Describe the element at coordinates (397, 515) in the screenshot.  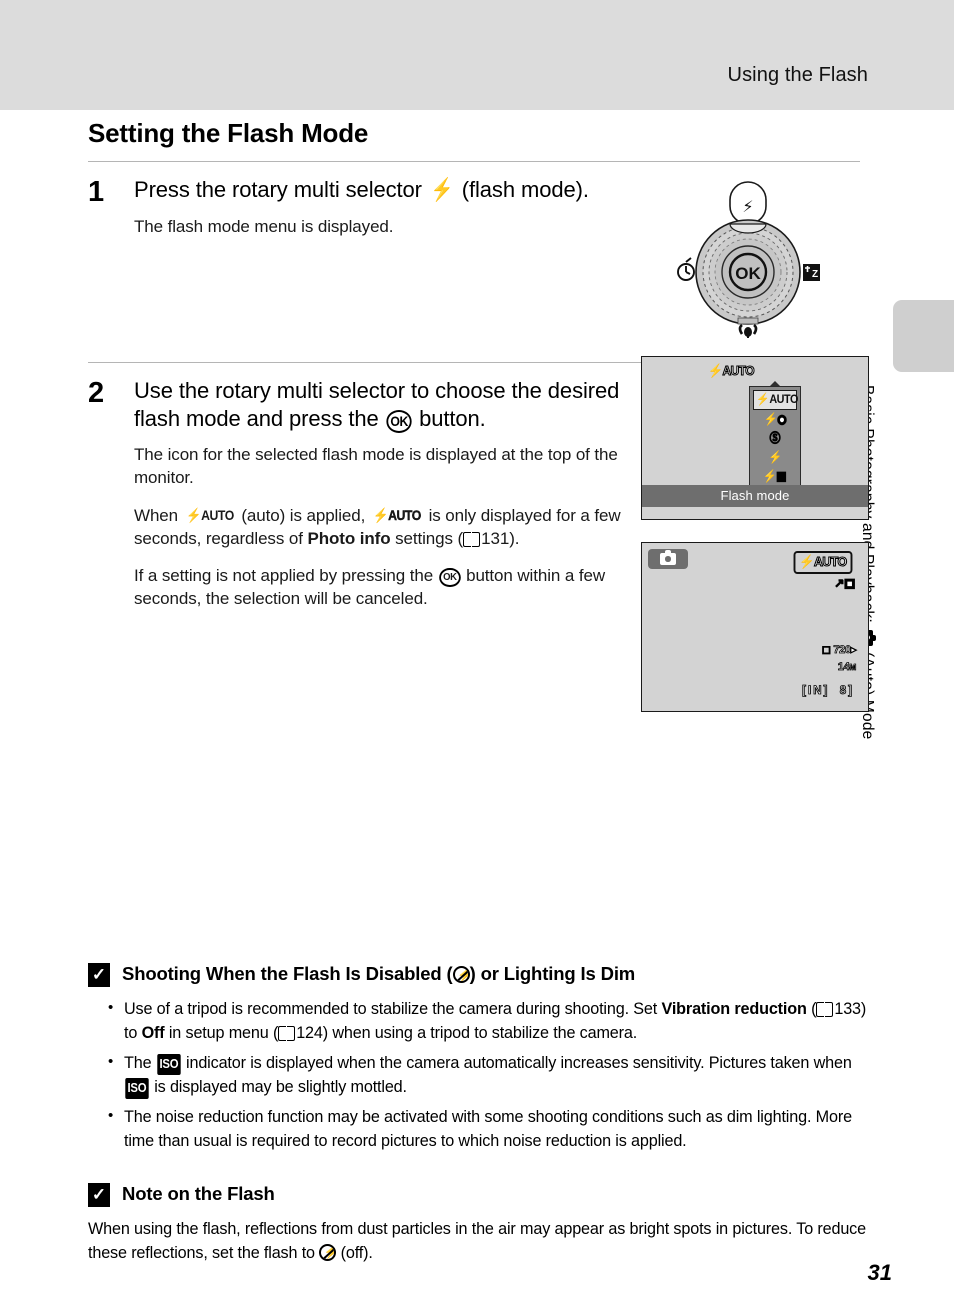
I see `flash-auto-icon-outline: ⚡AUTO` at that location.